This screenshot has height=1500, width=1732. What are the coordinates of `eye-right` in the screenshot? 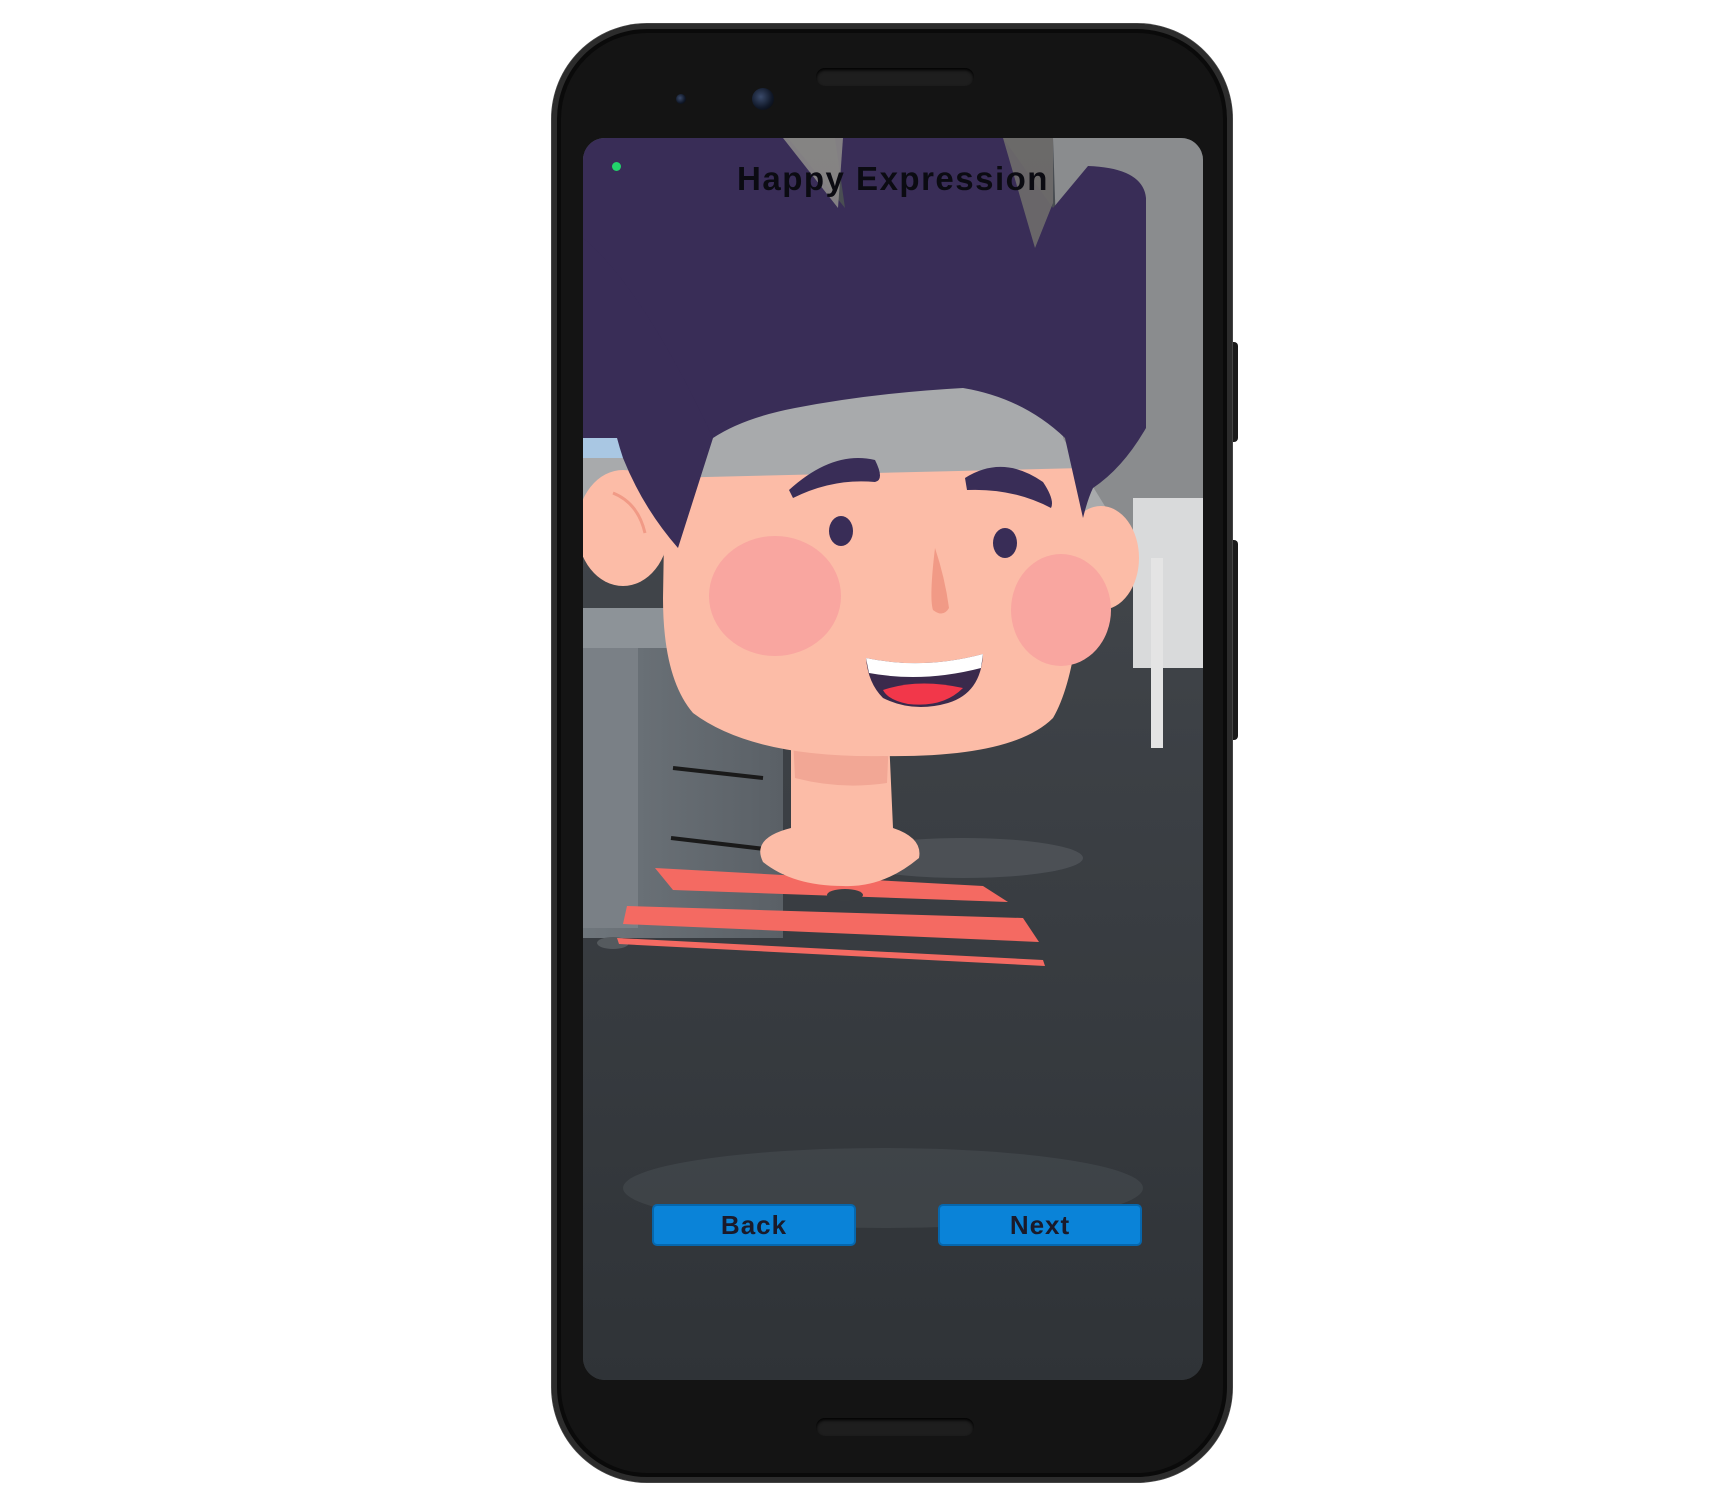 It's located at (1005, 543).